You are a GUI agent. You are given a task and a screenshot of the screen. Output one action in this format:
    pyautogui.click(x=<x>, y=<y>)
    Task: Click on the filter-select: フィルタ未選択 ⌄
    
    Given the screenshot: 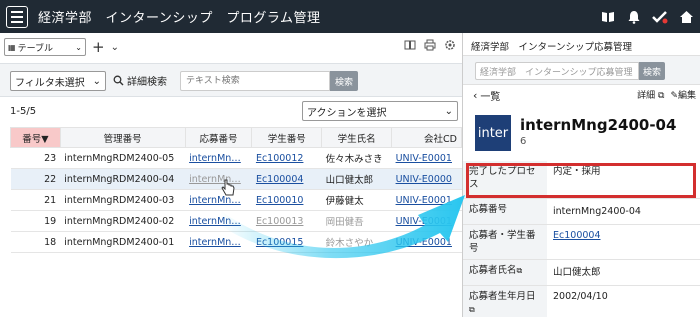 What is the action you would take?
    pyautogui.click(x=58, y=81)
    